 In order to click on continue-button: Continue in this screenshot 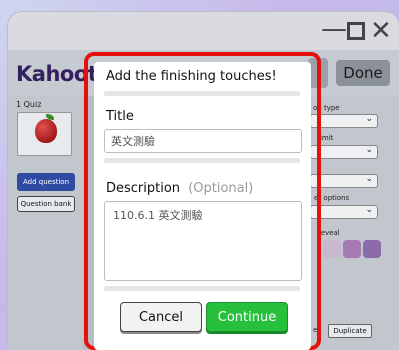, I will do `click(247, 317)`.